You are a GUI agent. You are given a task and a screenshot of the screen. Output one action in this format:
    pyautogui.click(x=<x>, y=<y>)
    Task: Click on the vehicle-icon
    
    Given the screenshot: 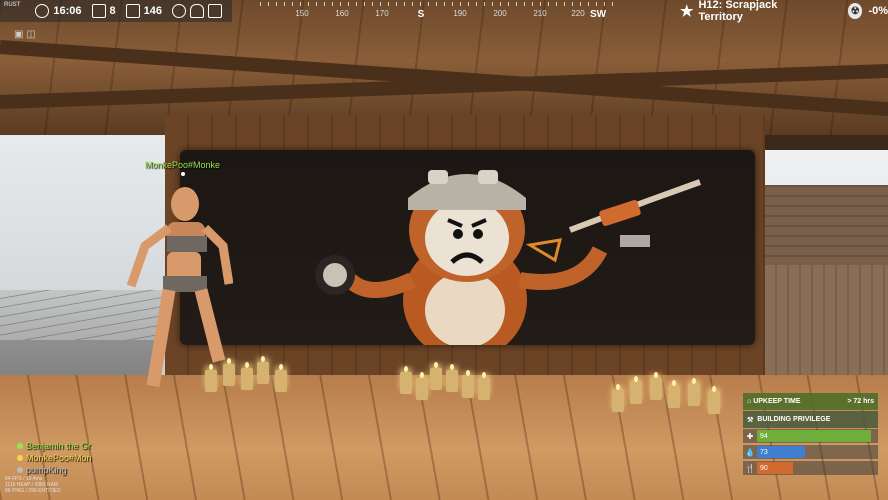 What is the action you would take?
    pyautogui.click(x=132, y=11)
    